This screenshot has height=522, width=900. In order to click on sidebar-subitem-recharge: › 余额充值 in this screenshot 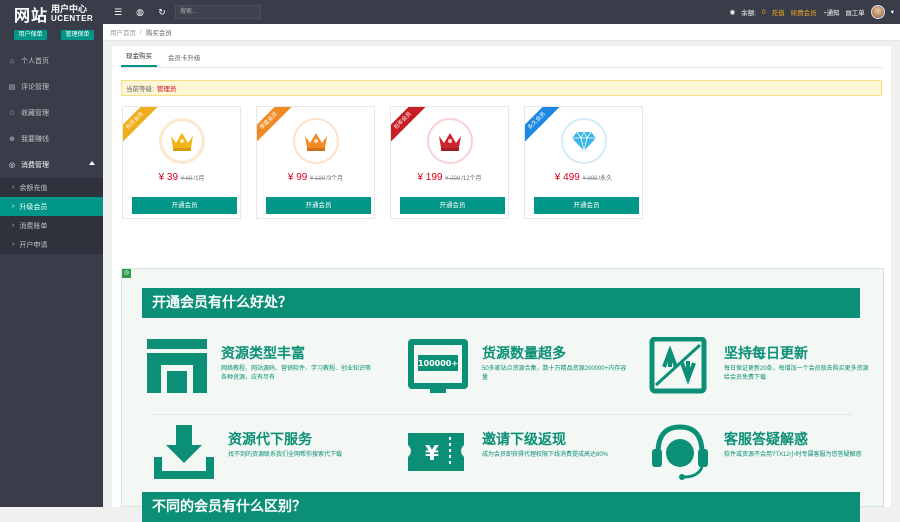, I will do `click(51, 187)`.